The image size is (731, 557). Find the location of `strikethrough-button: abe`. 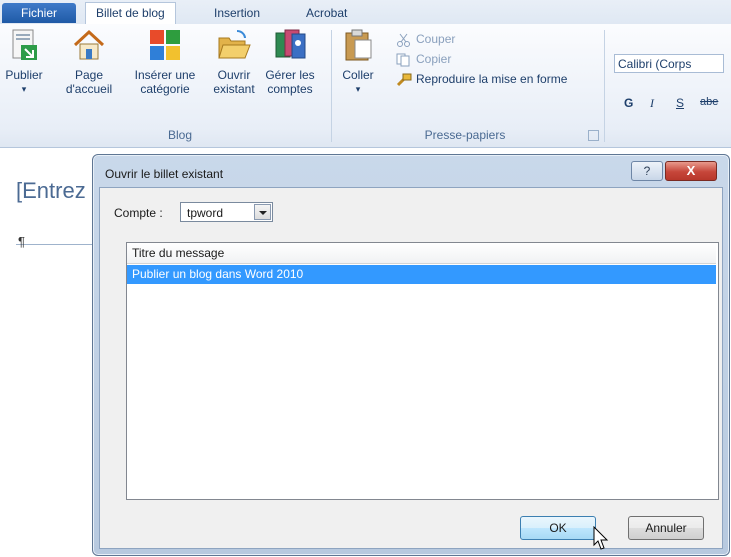

strikethrough-button: abe is located at coordinates (709, 102).